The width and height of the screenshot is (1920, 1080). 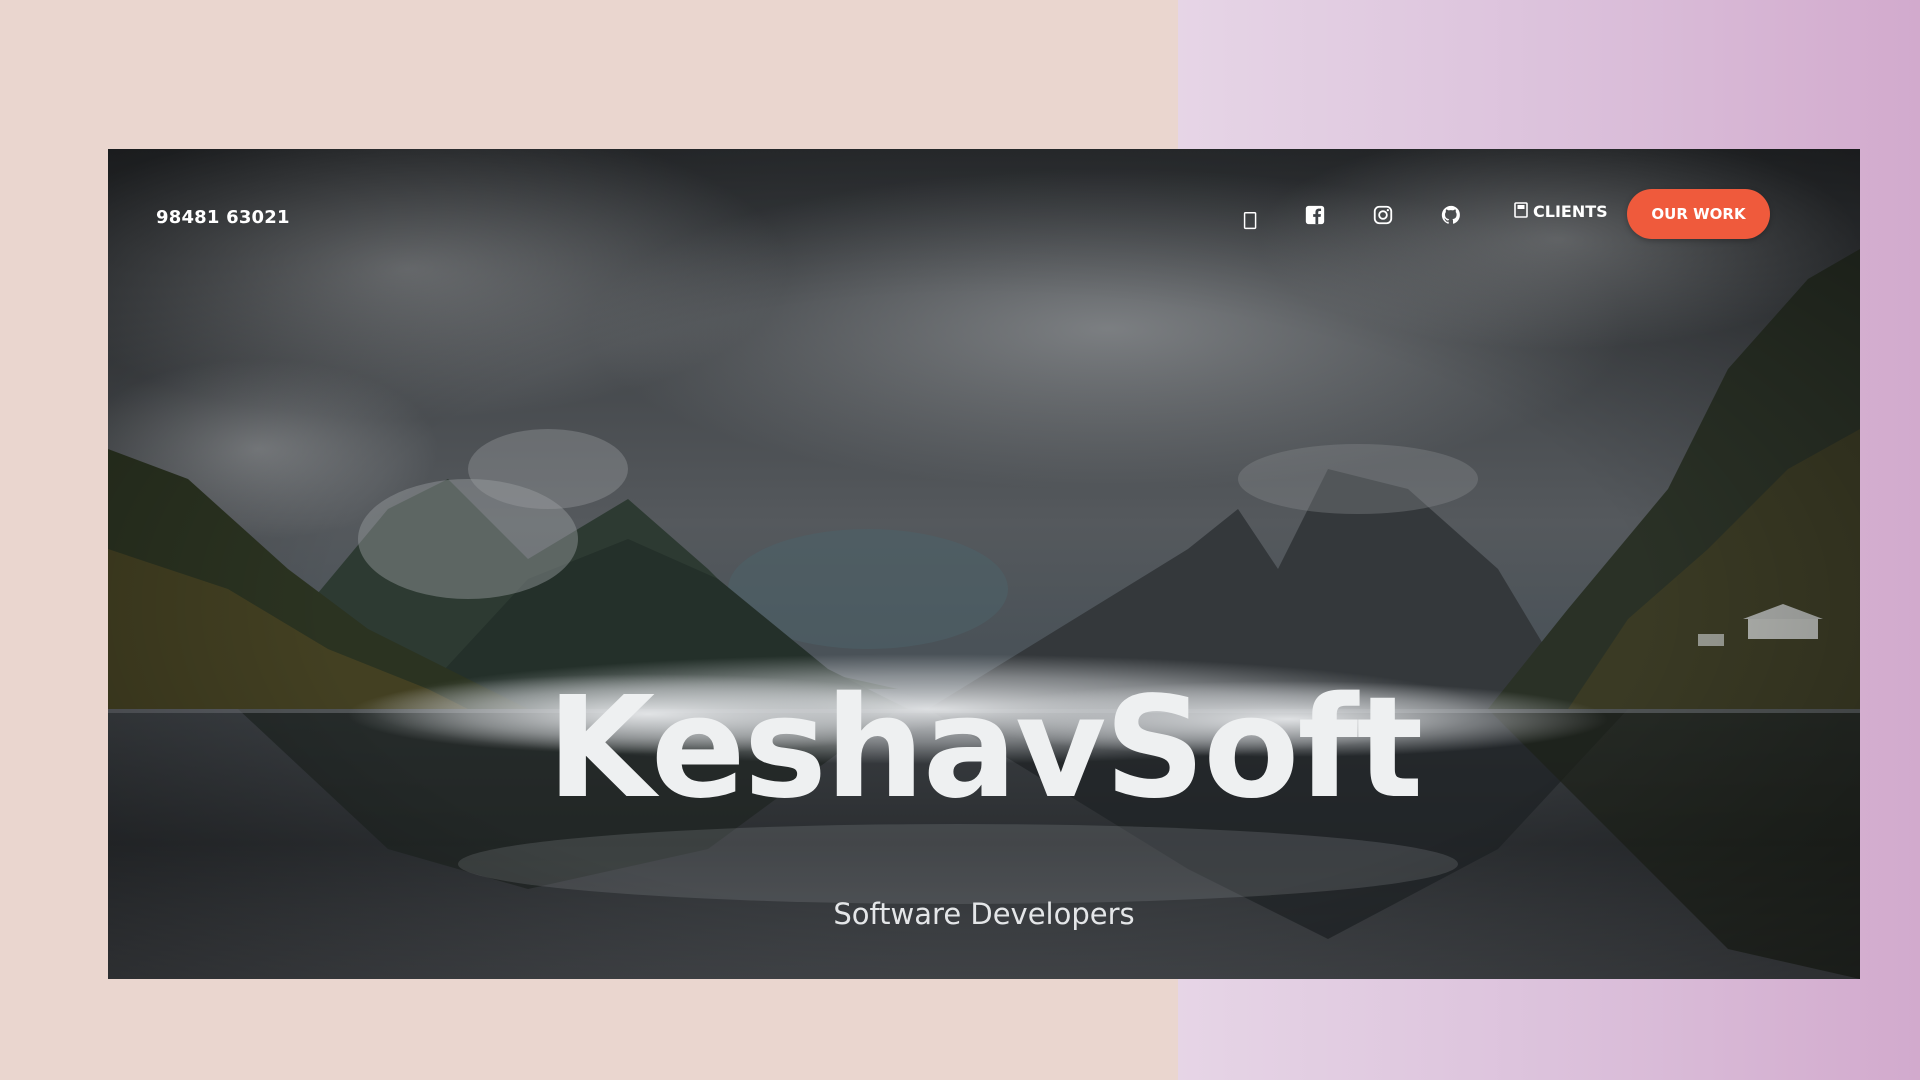 I want to click on brand-title: KeshavSoft, so click(x=985, y=748).